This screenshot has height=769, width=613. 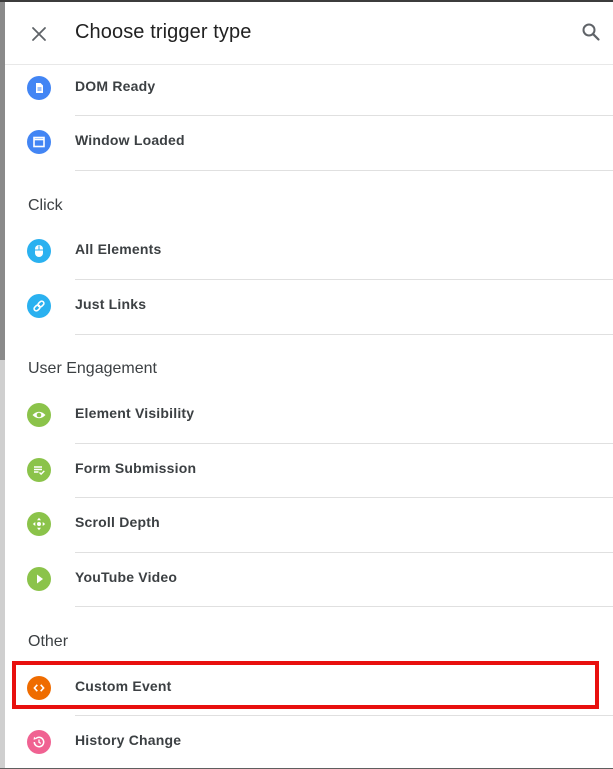 I want to click on play-icon, so click(x=39, y=579).